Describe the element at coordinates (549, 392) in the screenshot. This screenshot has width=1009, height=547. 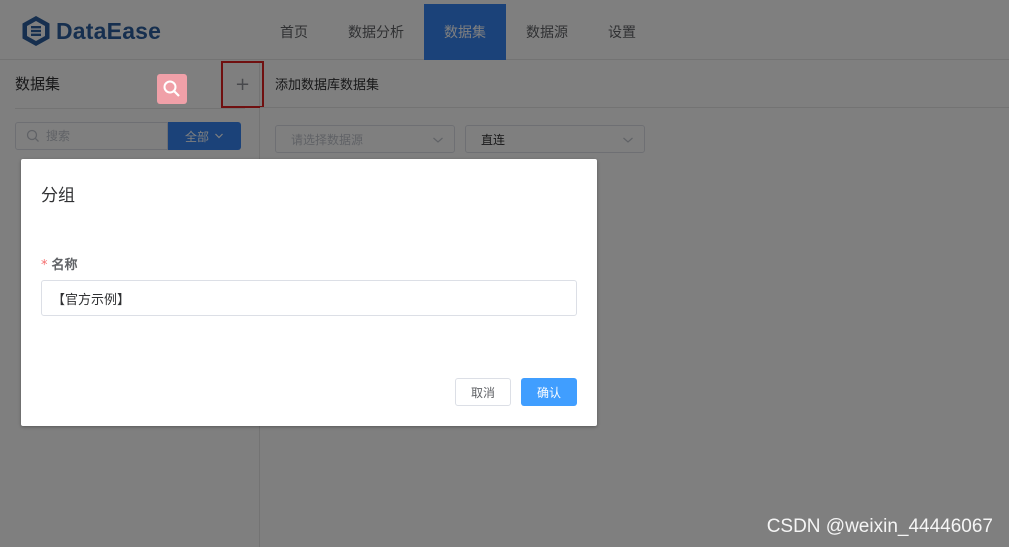
I see `confirm-button: 确认` at that location.